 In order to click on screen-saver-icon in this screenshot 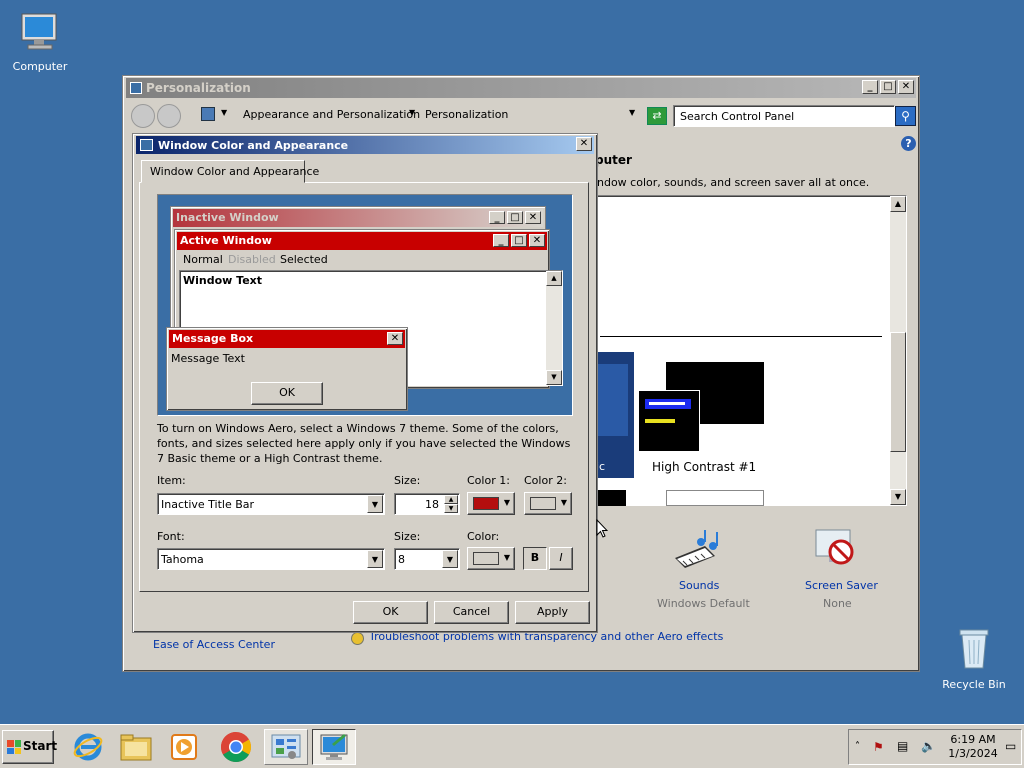, I will do `click(836, 549)`.